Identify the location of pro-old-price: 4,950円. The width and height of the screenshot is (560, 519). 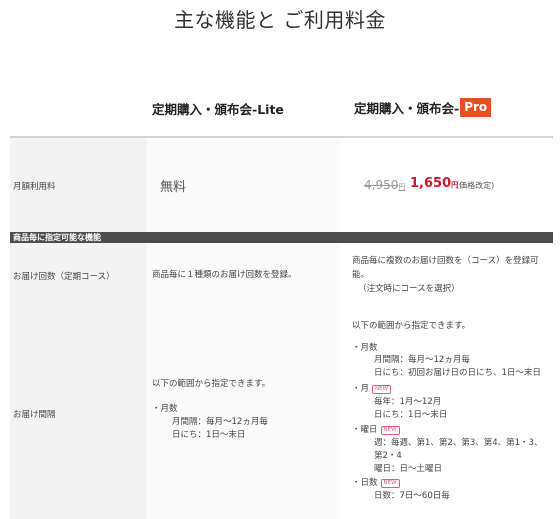
(385, 185).